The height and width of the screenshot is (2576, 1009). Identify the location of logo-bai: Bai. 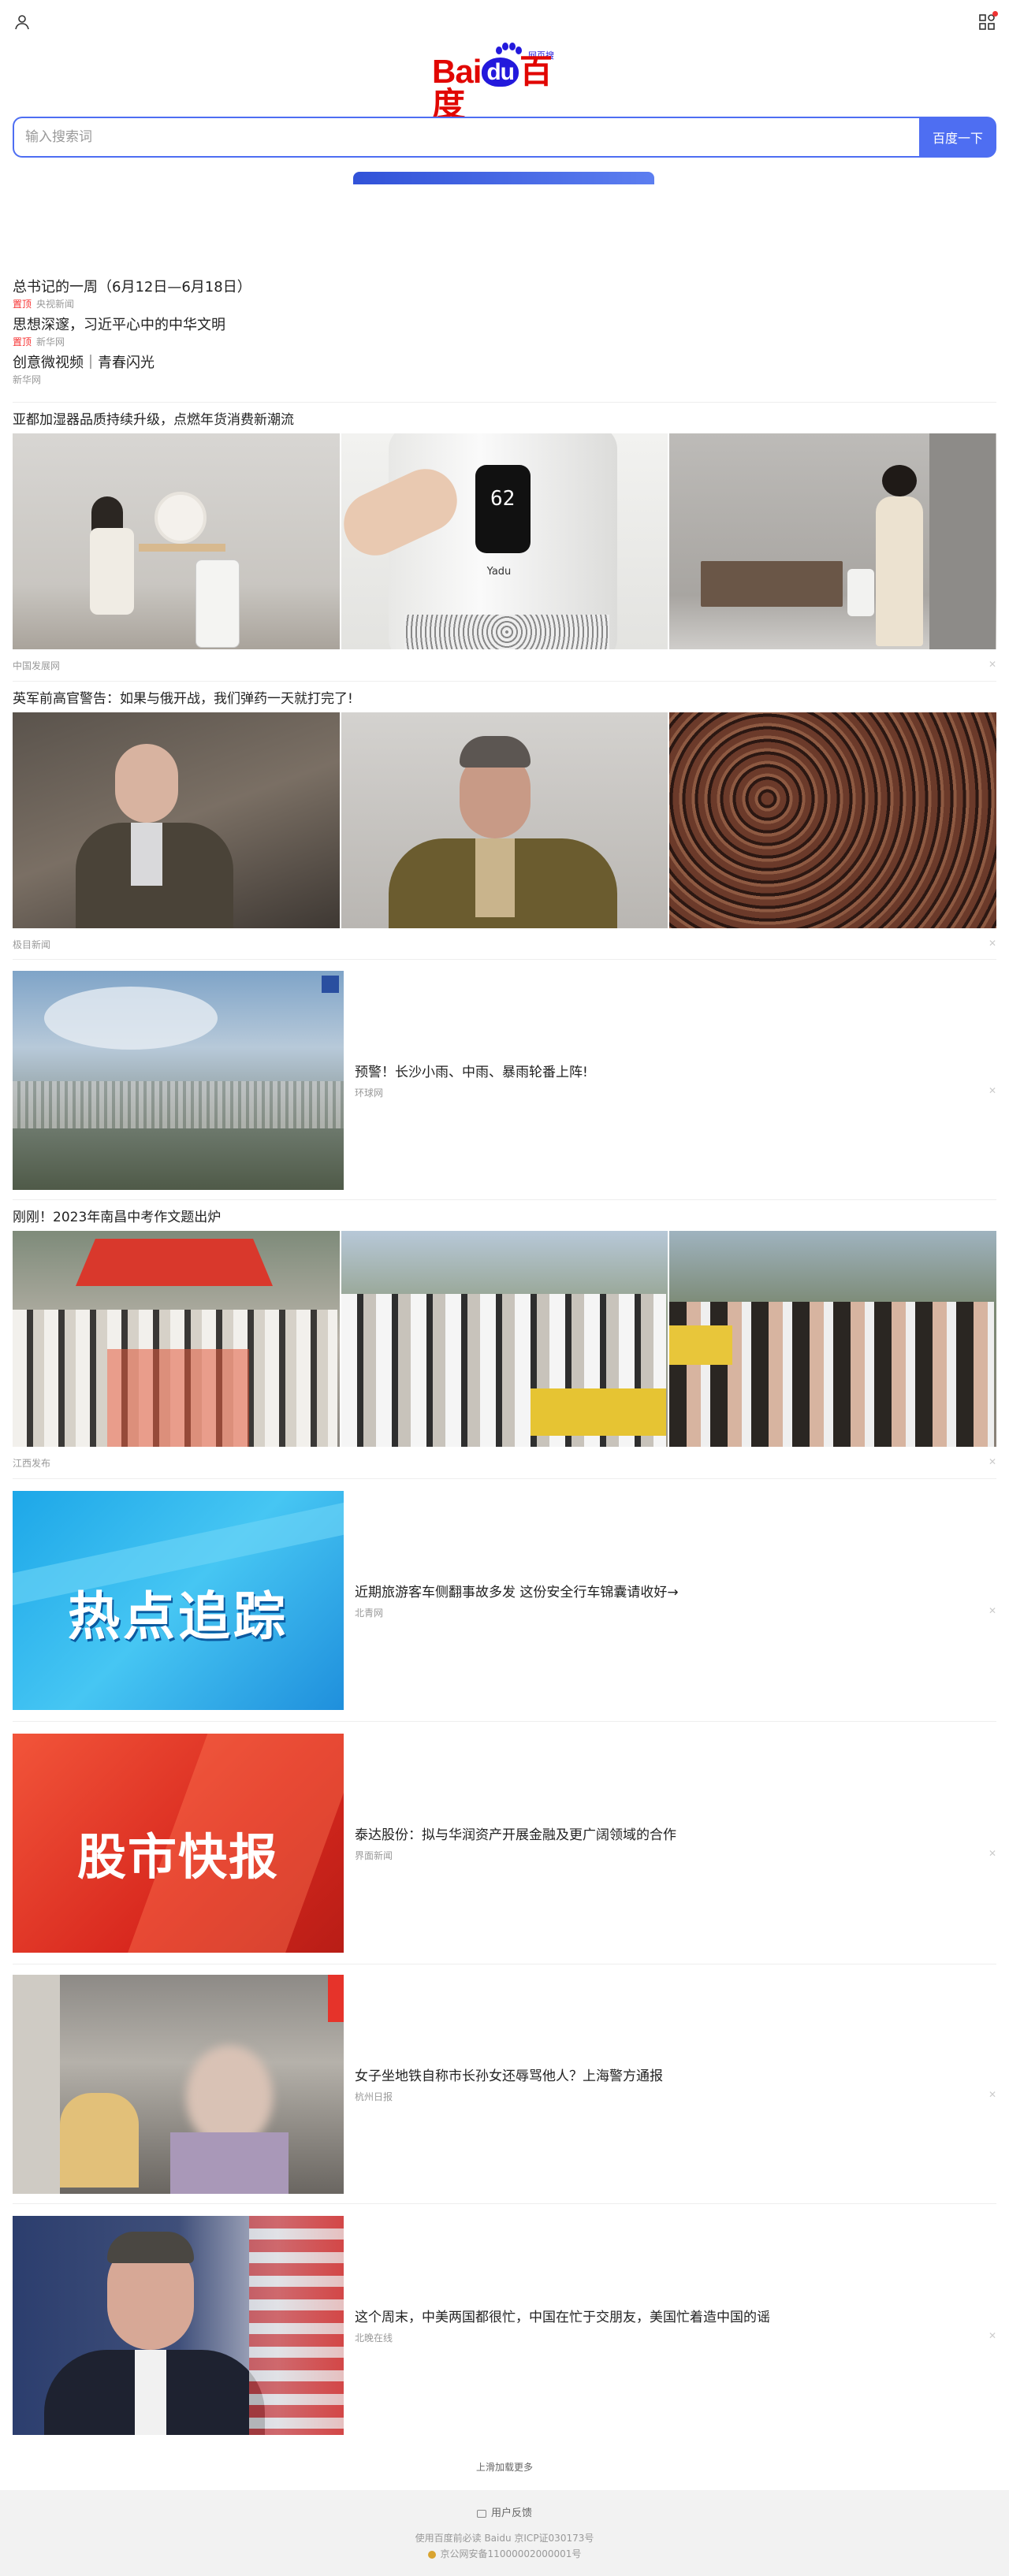
(457, 71).